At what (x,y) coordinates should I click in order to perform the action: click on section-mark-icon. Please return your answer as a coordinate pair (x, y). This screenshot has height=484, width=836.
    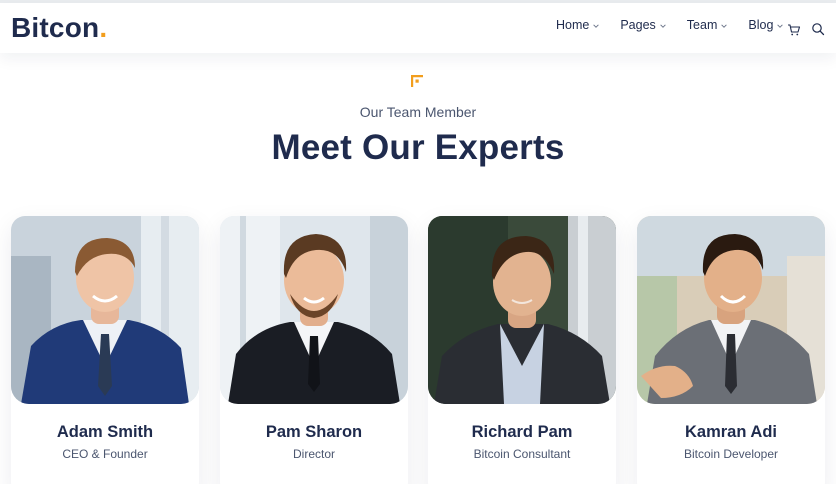
    Looking at the image, I should click on (417, 81).